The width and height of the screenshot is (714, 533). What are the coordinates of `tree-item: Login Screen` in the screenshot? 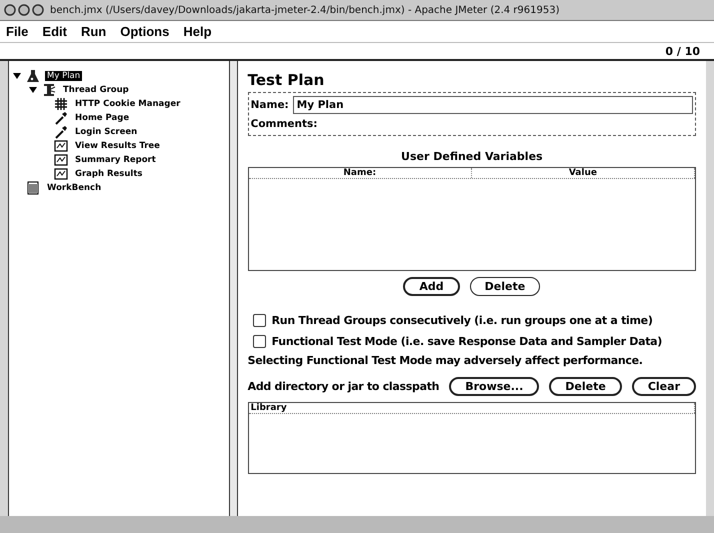 It's located at (106, 132).